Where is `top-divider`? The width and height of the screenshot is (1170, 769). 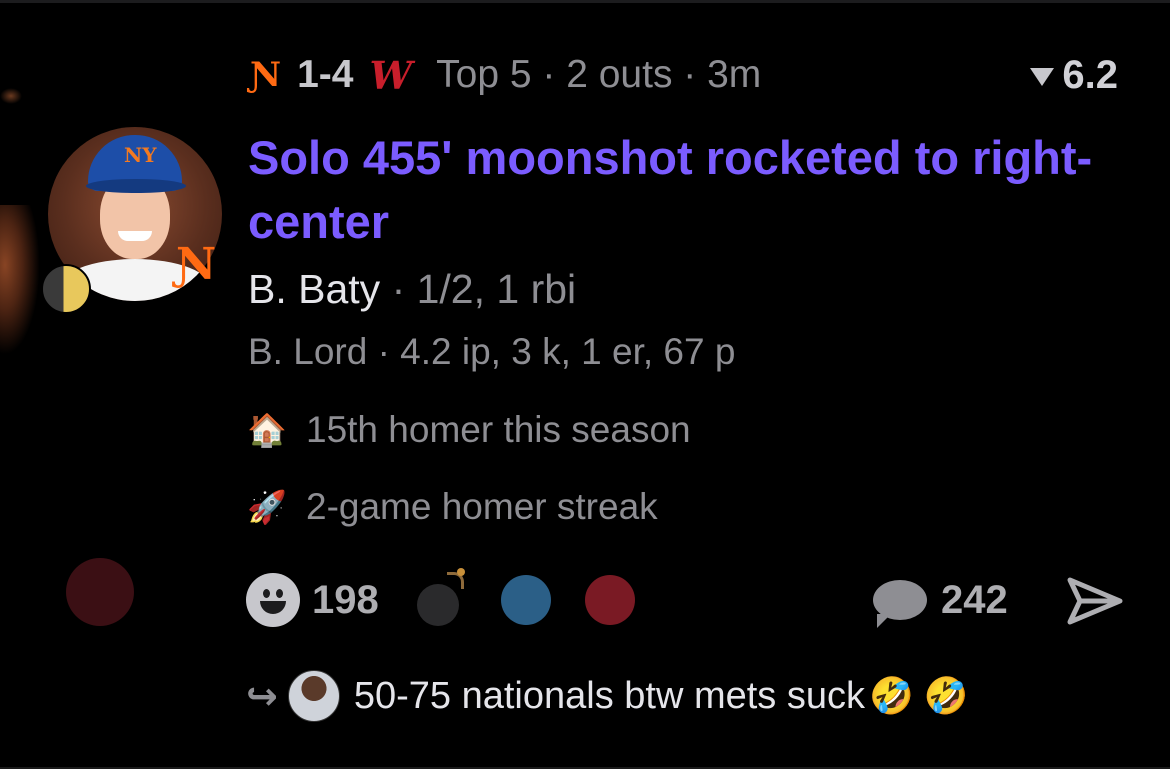 top-divider is located at coordinates (585, 1).